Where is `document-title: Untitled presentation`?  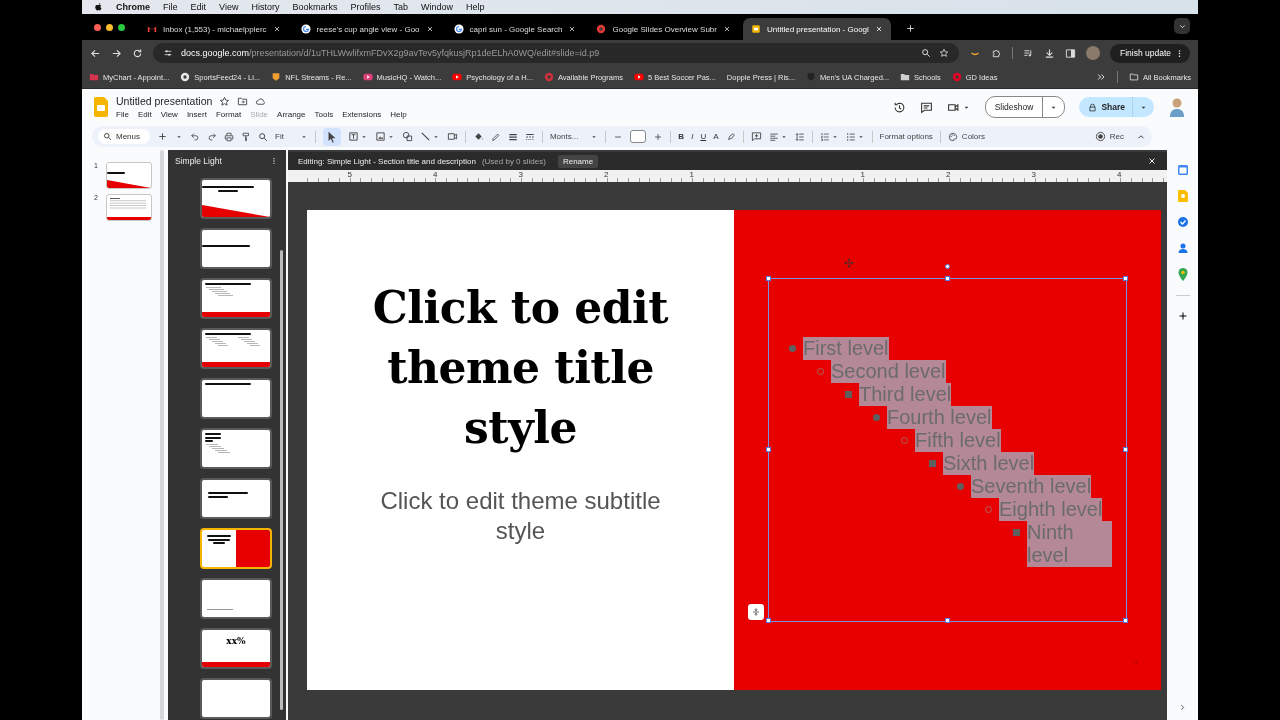 document-title: Untitled presentation is located at coordinates (164, 101).